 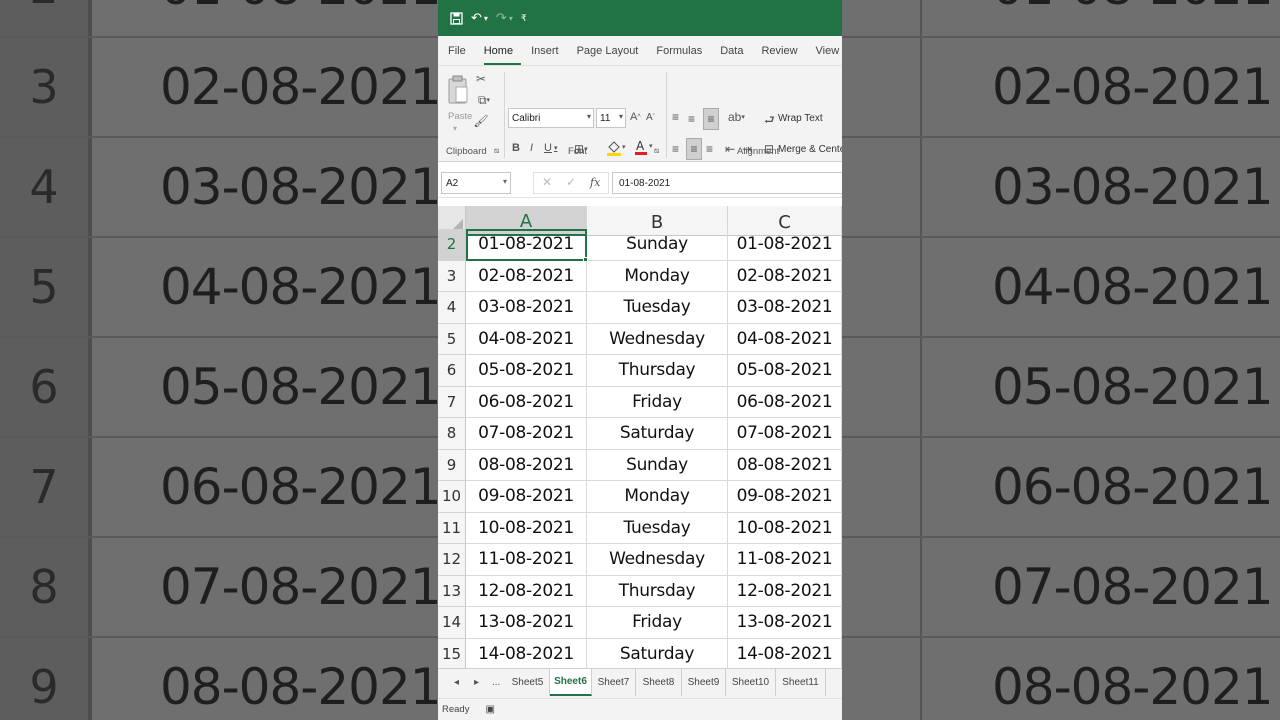 What do you see at coordinates (585, 259) in the screenshot?
I see `fill-handle` at bounding box center [585, 259].